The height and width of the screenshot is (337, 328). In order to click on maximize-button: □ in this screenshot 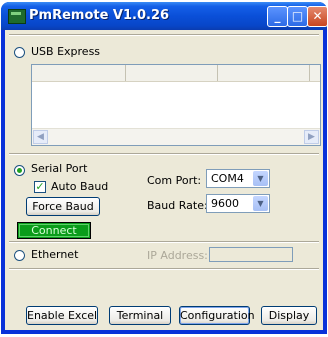, I will do `click(297, 16)`.